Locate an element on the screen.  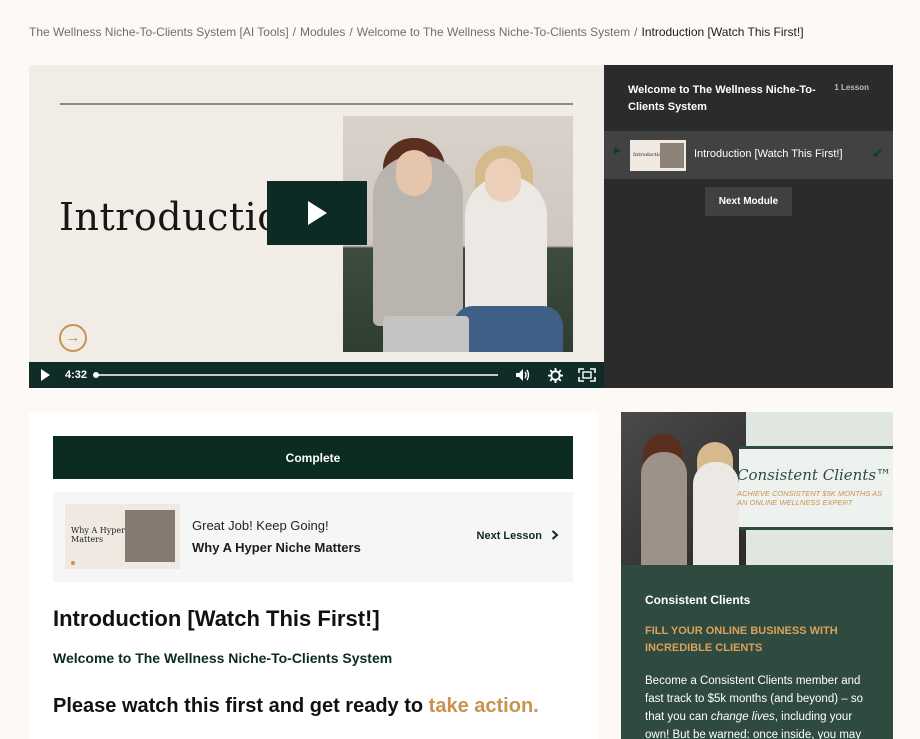
lesson-thumbnail: Introduction is located at coordinates (658, 155).